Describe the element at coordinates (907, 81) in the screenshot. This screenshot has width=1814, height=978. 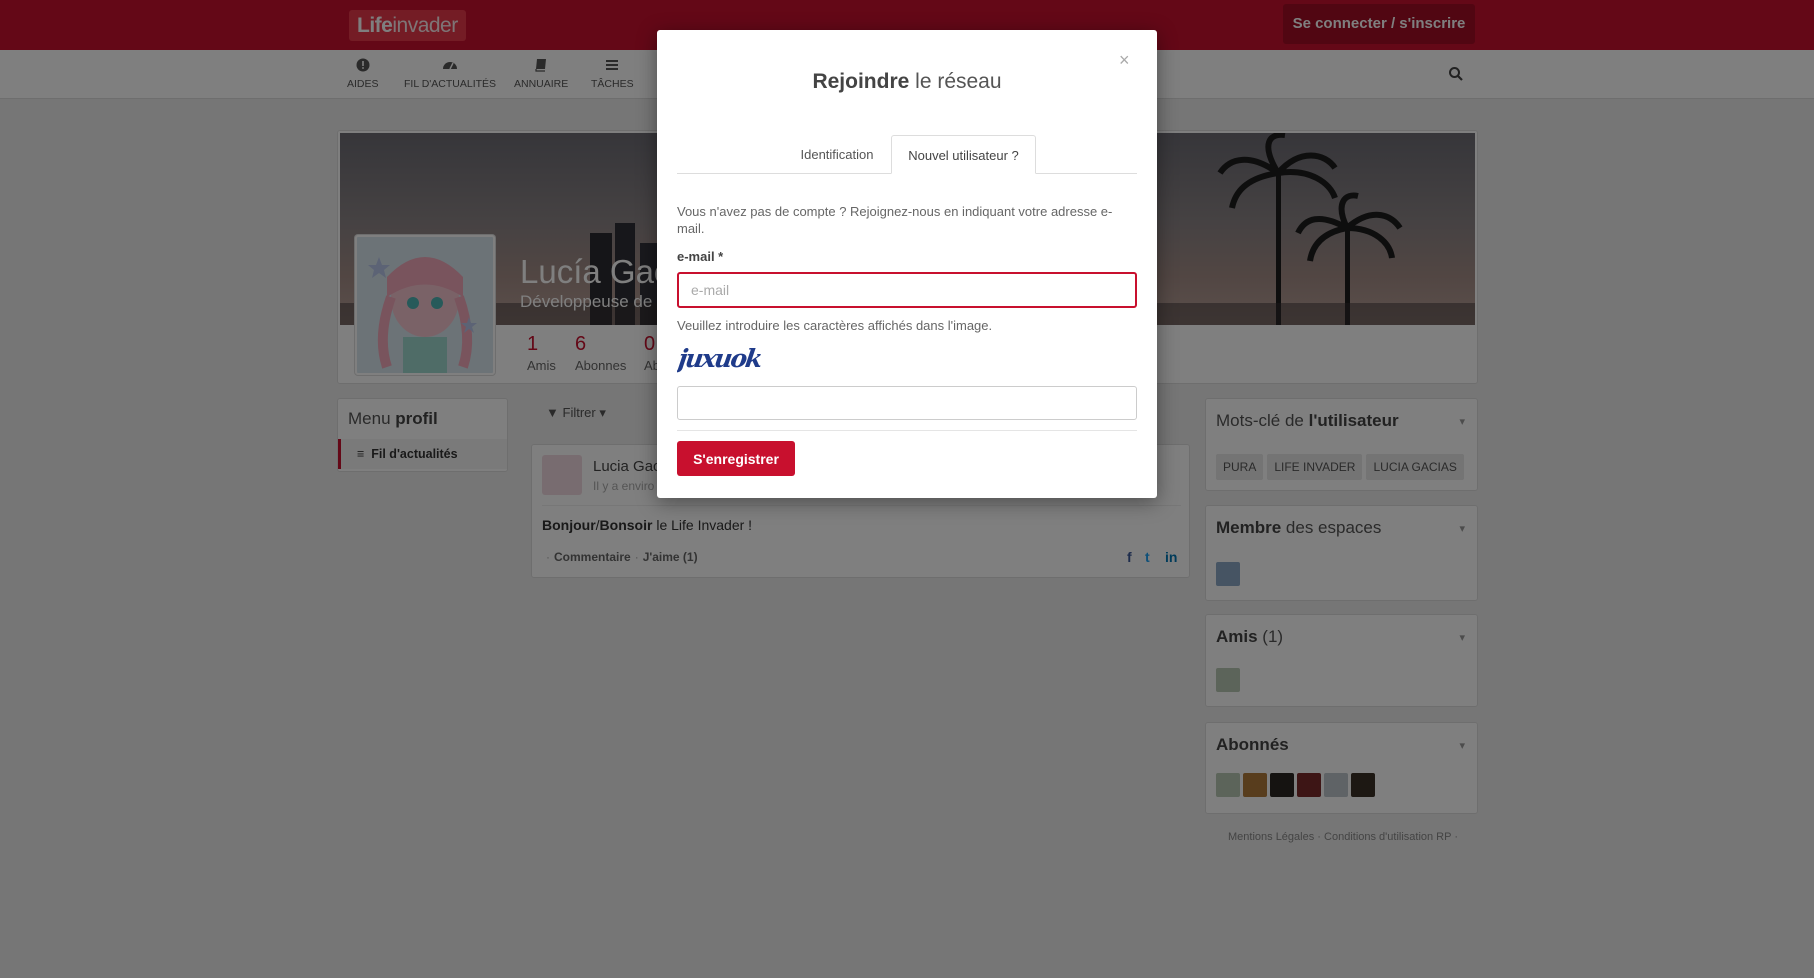
I see `modal-title: Rejoindre le réseau` at that location.